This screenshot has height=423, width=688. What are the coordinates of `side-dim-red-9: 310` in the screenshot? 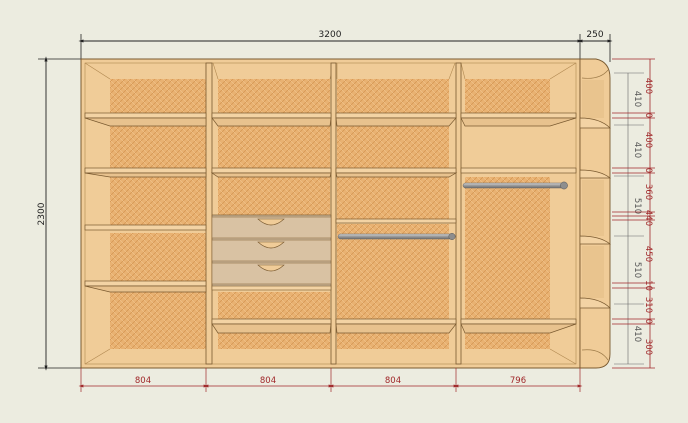 It's located at (648, 305).